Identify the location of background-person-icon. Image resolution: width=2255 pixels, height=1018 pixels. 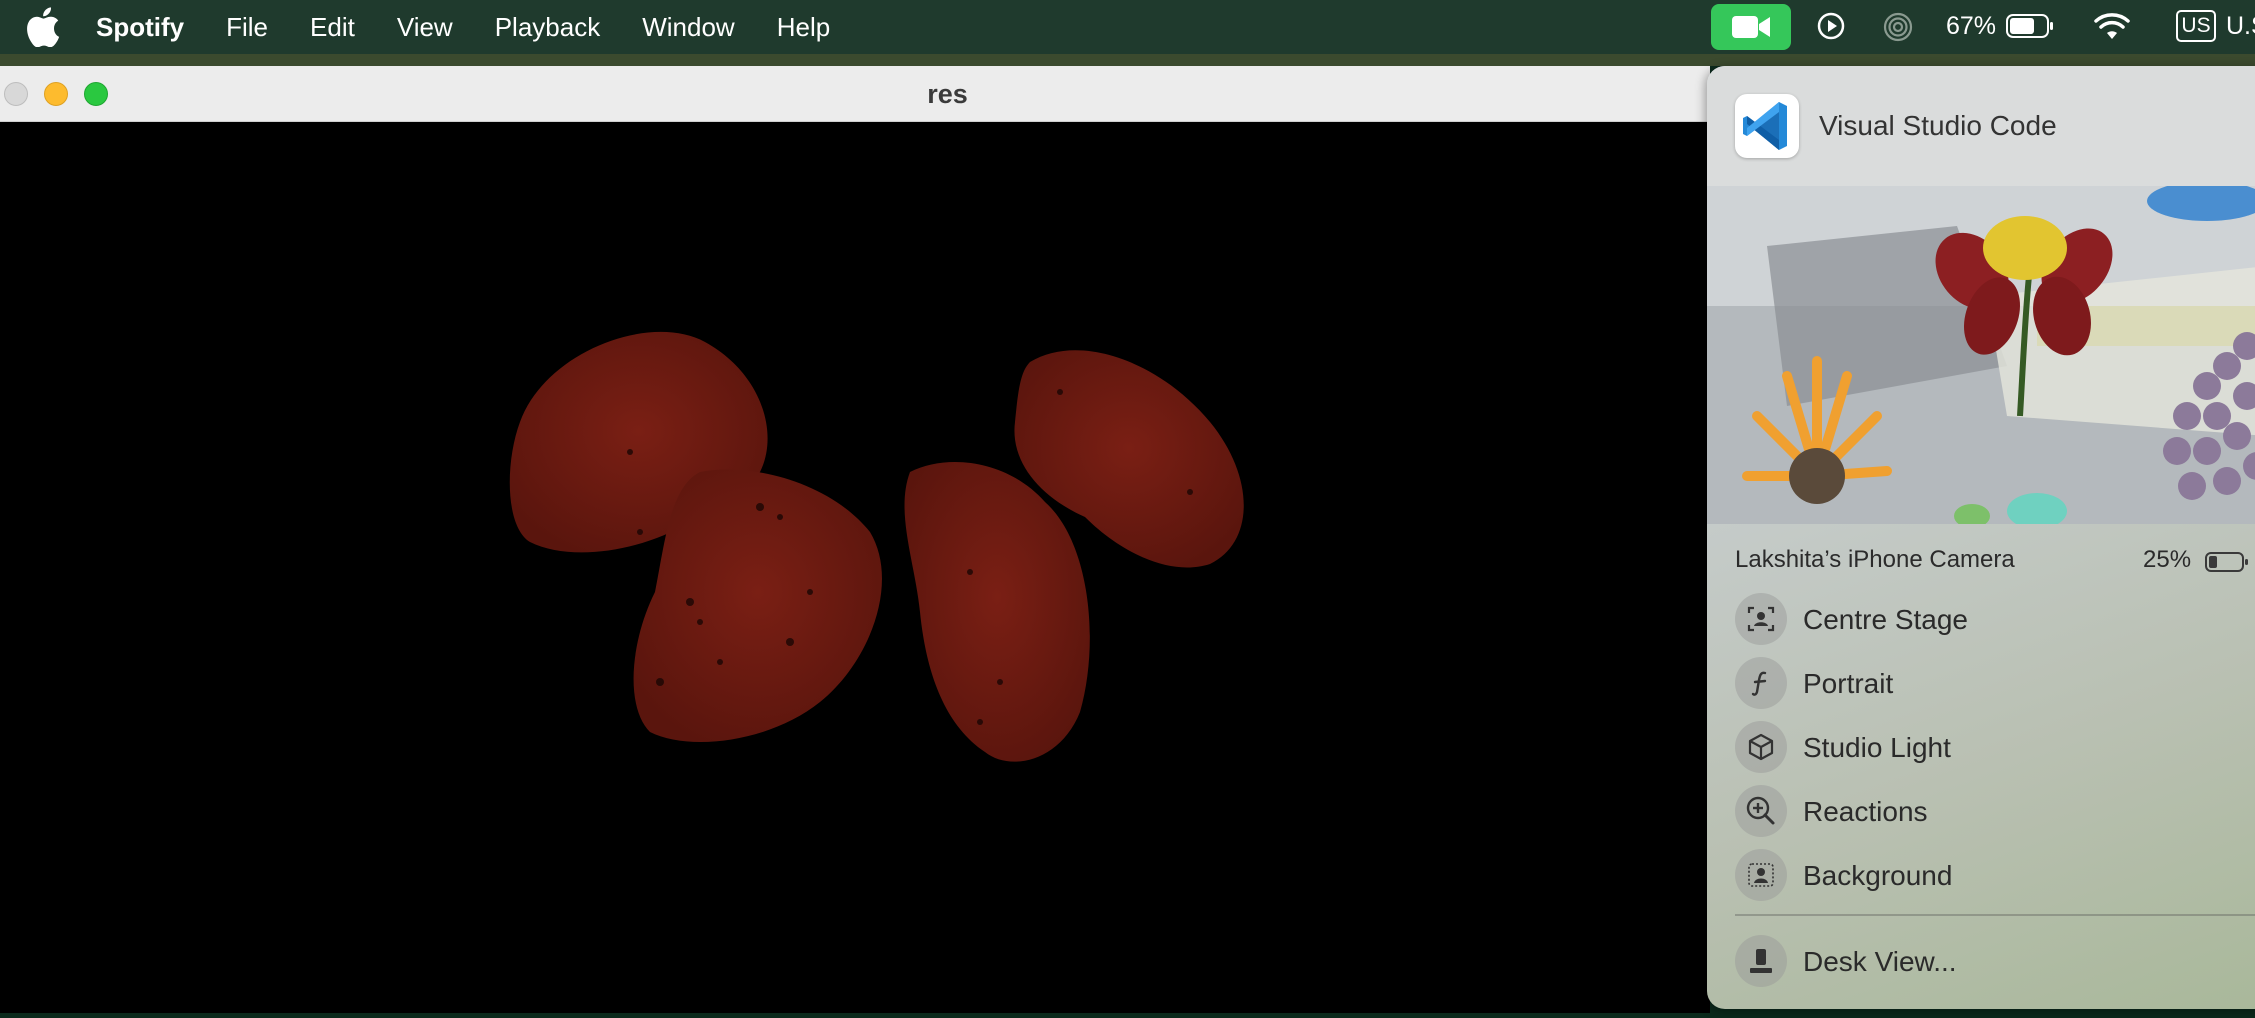
(1761, 875).